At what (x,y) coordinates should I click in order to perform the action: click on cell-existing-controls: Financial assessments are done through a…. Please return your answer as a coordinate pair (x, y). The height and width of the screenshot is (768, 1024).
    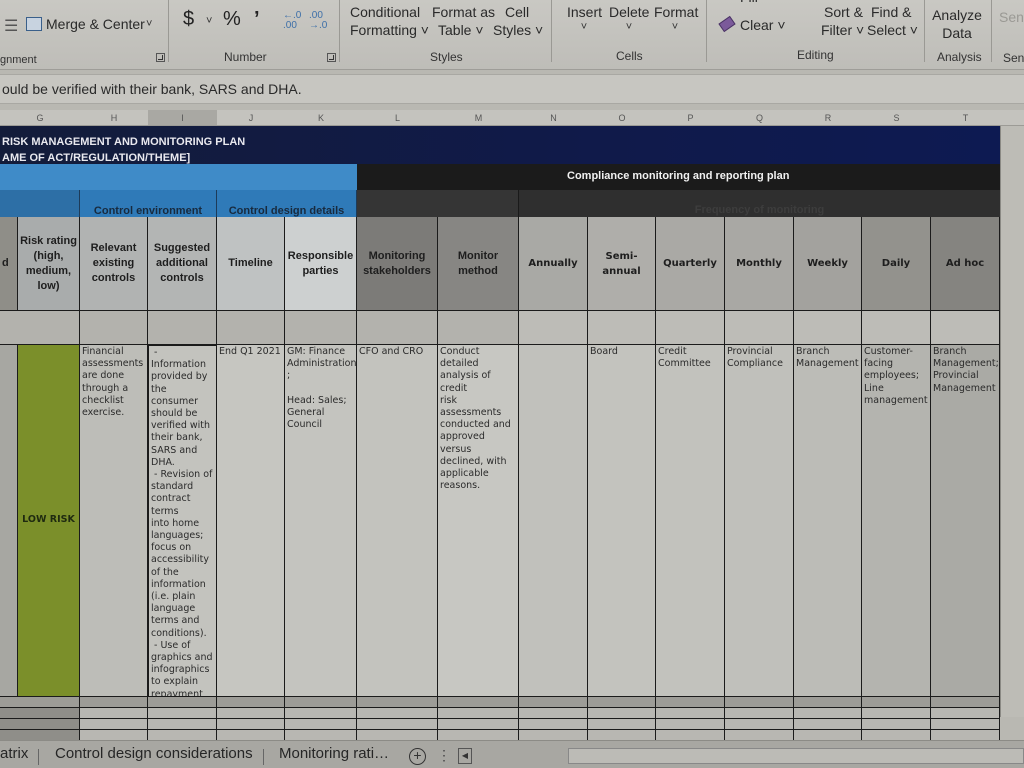
    Looking at the image, I should click on (114, 521).